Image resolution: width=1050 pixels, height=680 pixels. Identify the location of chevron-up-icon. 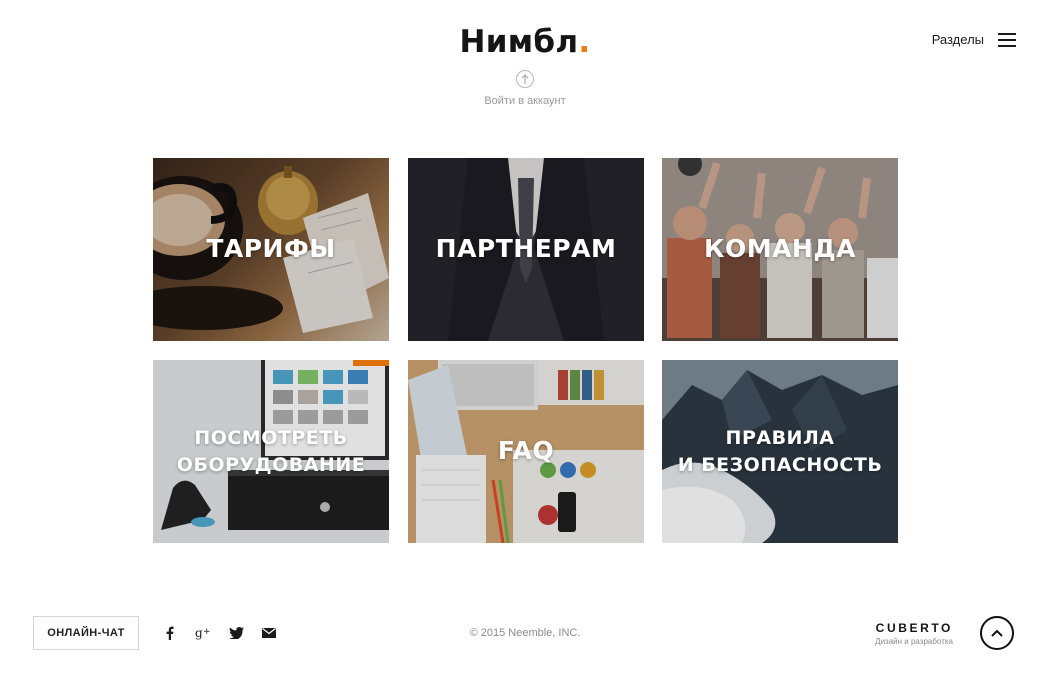
(997, 633).